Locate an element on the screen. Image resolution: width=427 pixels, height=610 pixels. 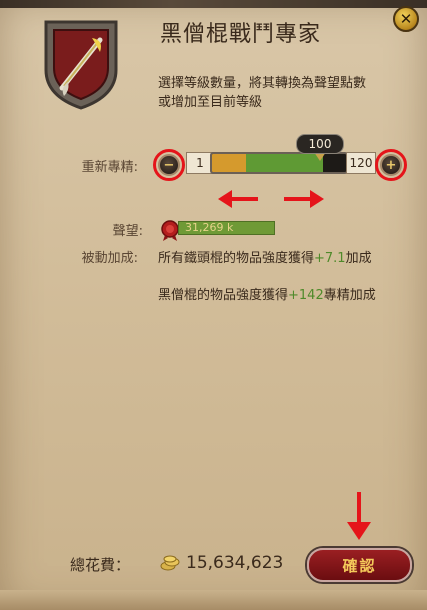
drag-direction-arrows-icon is located at coordinates (271, 199).